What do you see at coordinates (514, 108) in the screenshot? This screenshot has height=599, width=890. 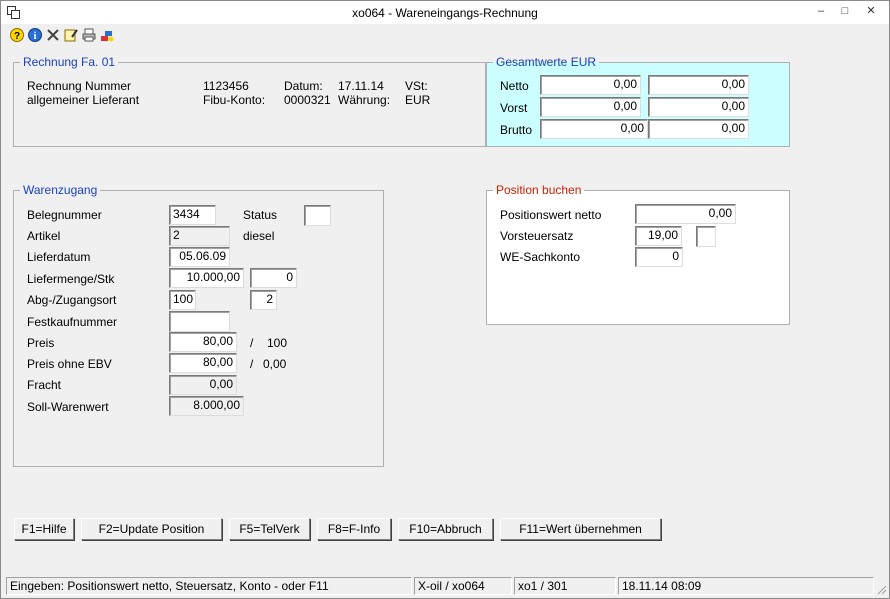 I see `vorst-label: Vorst` at bounding box center [514, 108].